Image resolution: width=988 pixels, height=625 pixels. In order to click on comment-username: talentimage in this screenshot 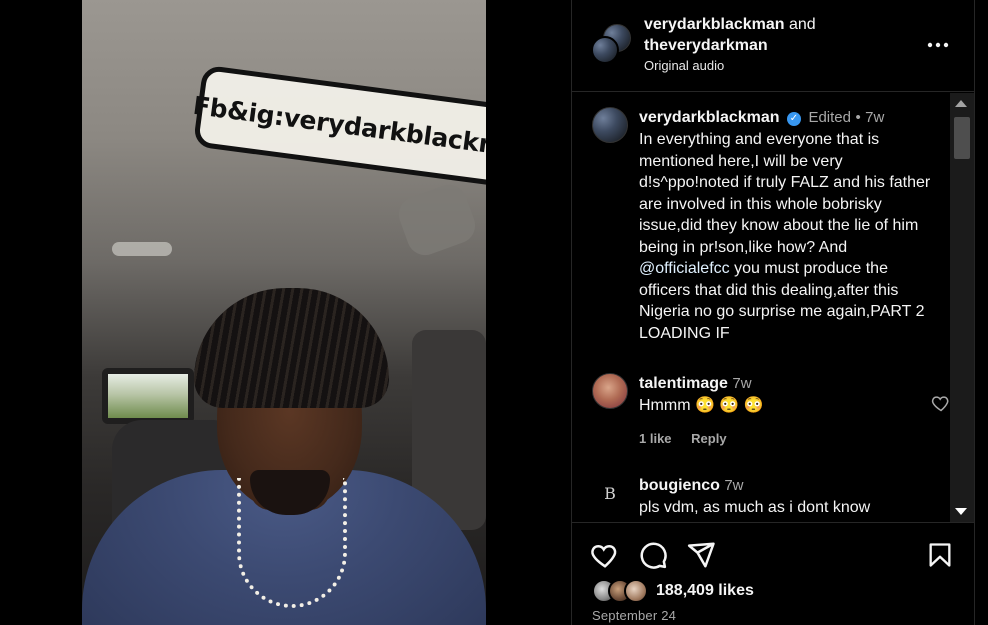, I will do `click(683, 383)`.